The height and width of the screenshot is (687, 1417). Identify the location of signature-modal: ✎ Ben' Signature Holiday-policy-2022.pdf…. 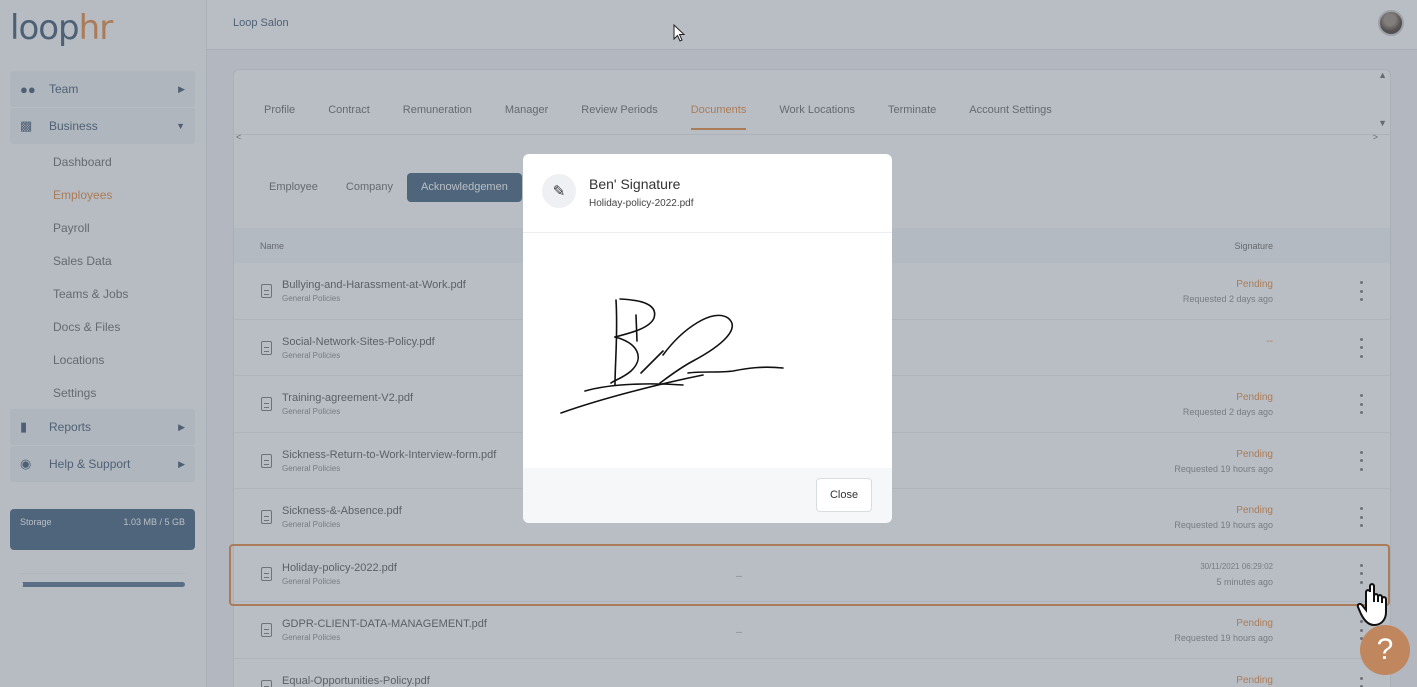
(707, 338).